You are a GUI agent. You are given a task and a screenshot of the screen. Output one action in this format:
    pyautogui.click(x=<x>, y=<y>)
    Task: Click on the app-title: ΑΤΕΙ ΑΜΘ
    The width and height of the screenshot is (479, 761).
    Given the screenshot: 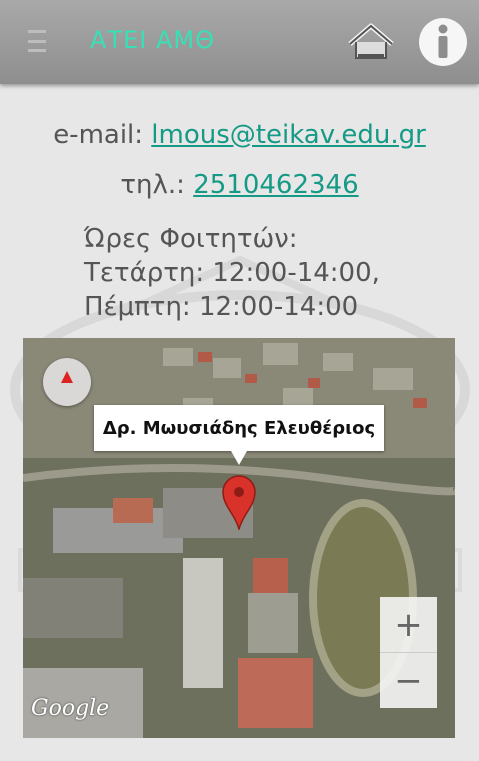 What is the action you would take?
    pyautogui.click(x=152, y=40)
    